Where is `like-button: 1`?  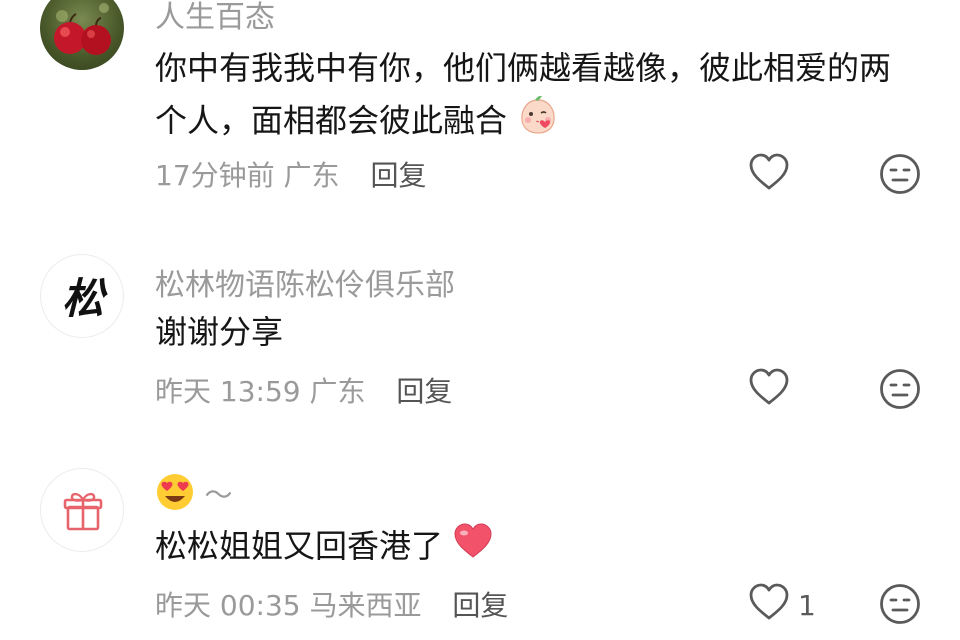
like-button: 1 is located at coordinates (782, 605).